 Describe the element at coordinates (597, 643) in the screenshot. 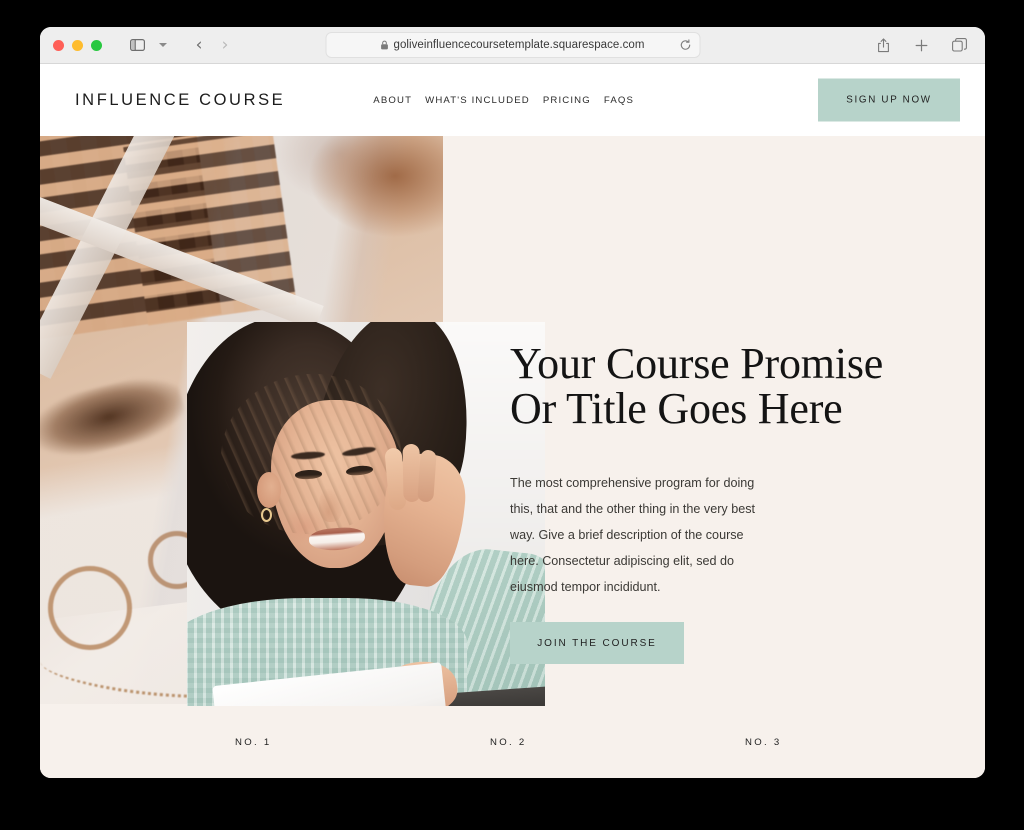

I see `join-the-course-button: JOIN THE COURSE` at that location.